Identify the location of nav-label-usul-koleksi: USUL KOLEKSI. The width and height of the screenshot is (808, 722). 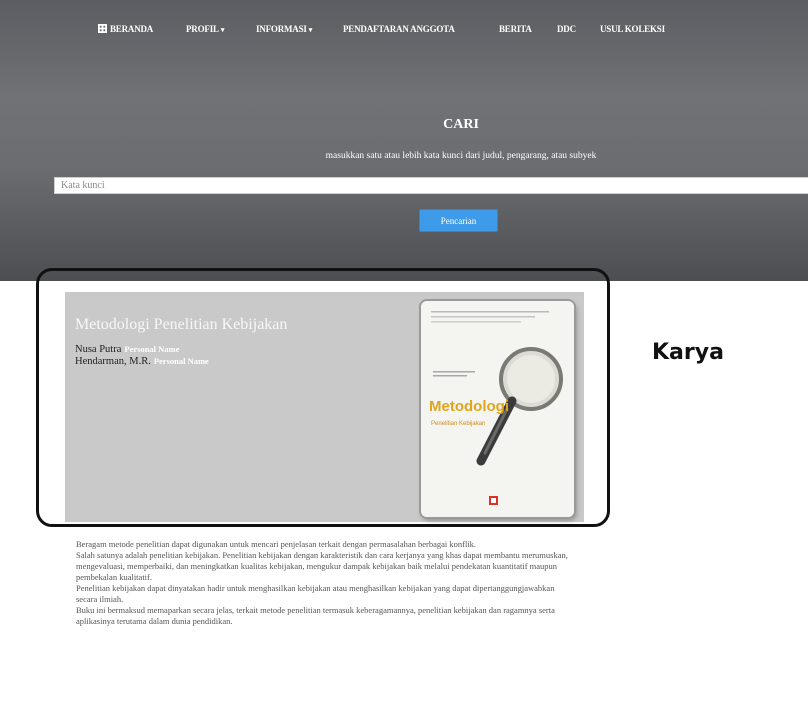
(632, 29).